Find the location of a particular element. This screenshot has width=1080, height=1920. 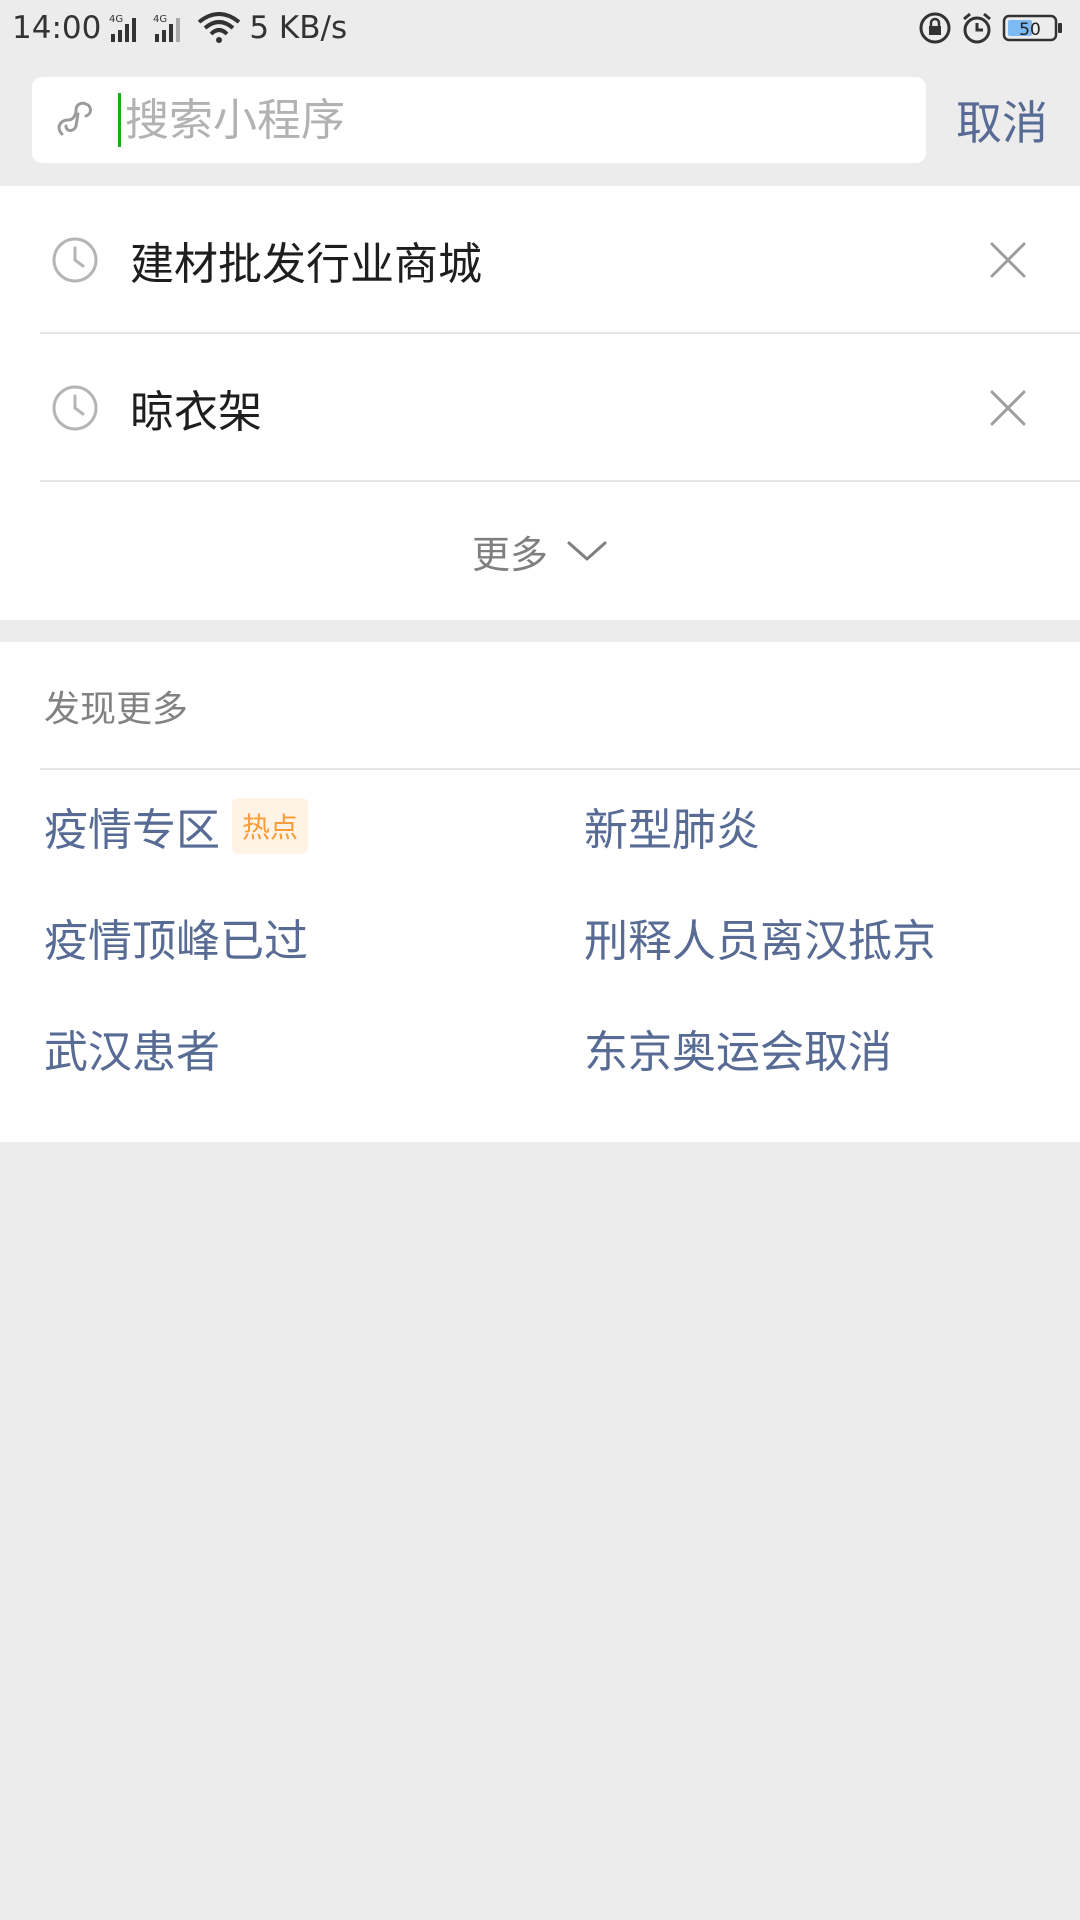

divider is located at coordinates (560, 481).